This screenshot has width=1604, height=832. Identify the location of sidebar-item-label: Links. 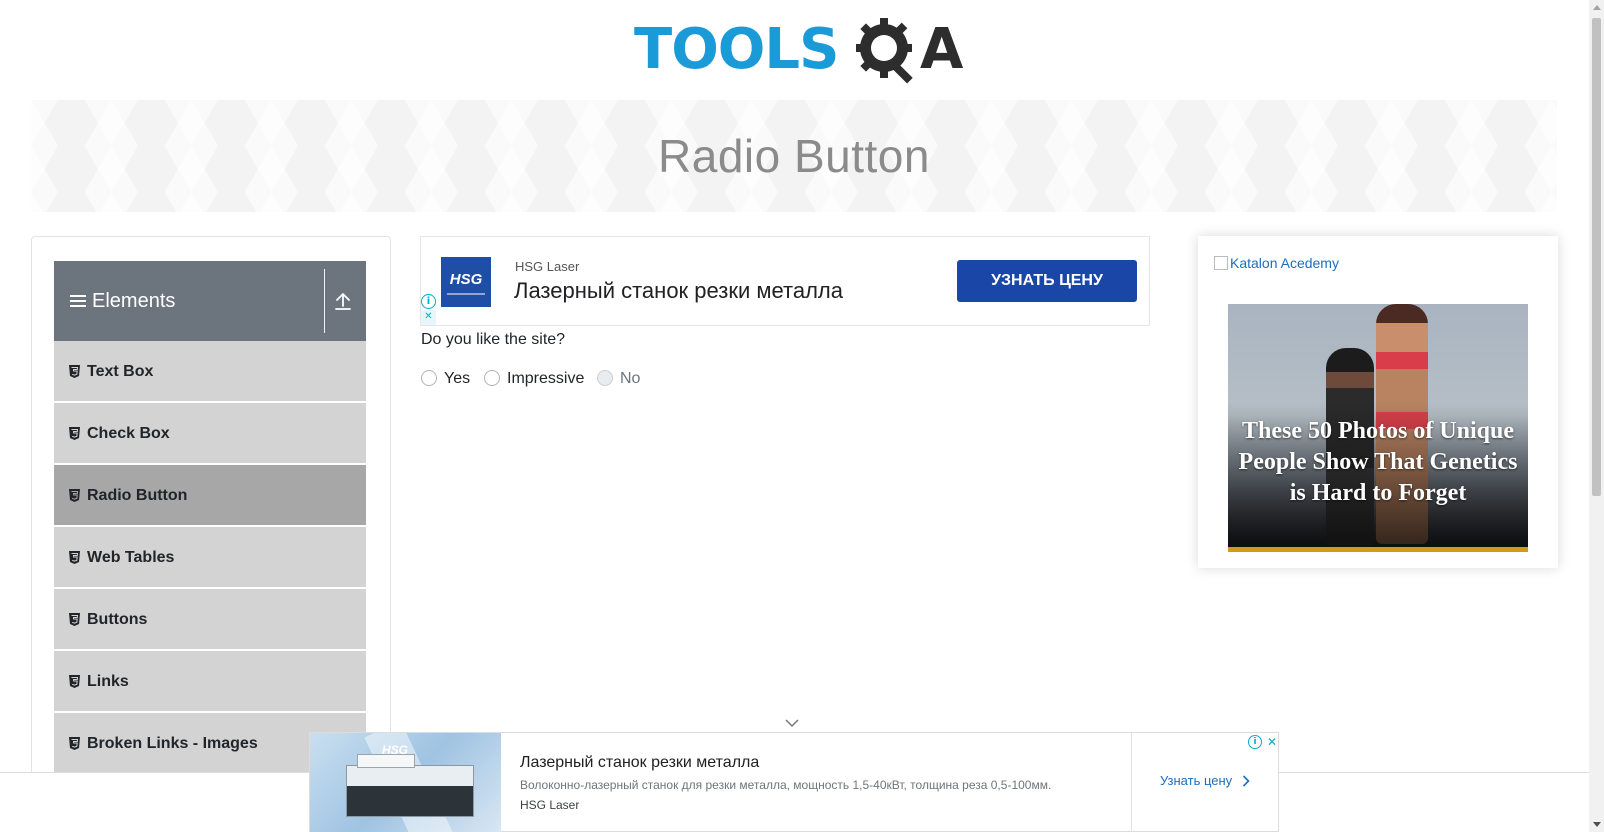
(108, 681).